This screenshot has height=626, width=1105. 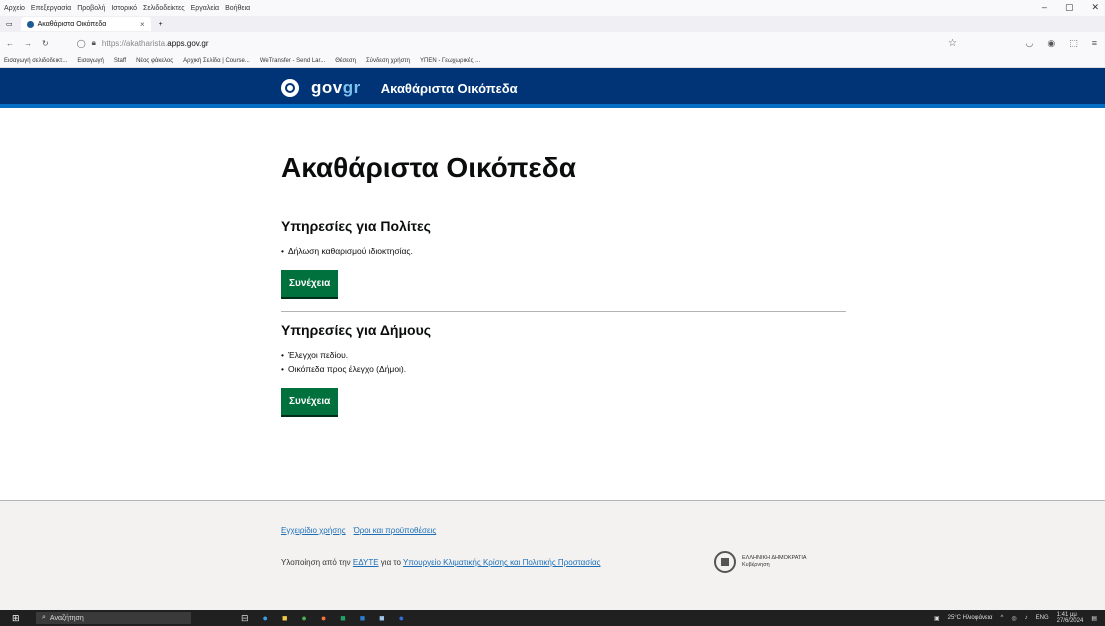 I want to click on bookmark-item: Staff, so click(x=120, y=61).